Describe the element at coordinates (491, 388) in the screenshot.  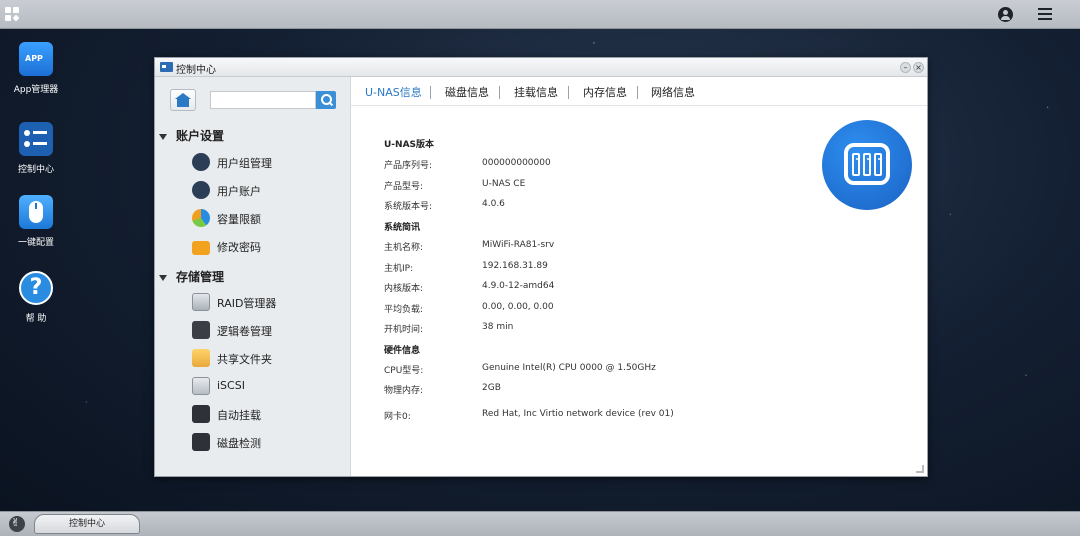
I see `memory-value: 2GB` at that location.